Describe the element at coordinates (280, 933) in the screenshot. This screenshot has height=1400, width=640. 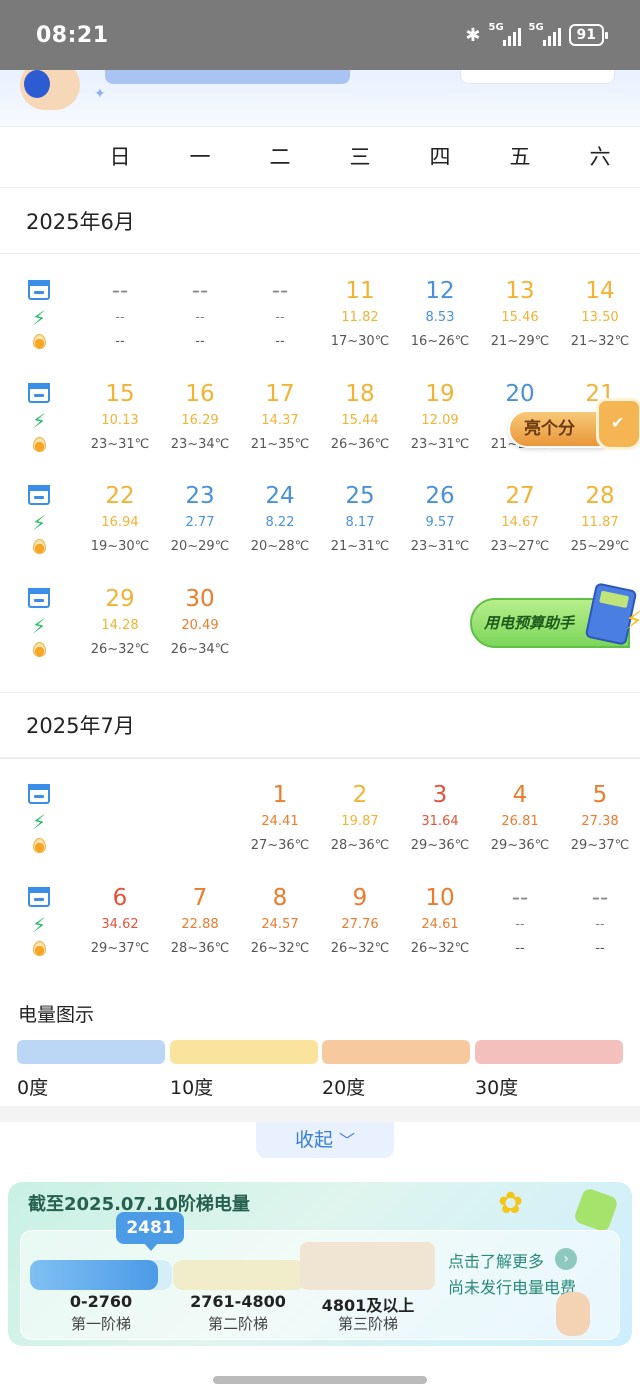
I see `calendar-day-cell: 8 24.57 26~32℃` at that location.